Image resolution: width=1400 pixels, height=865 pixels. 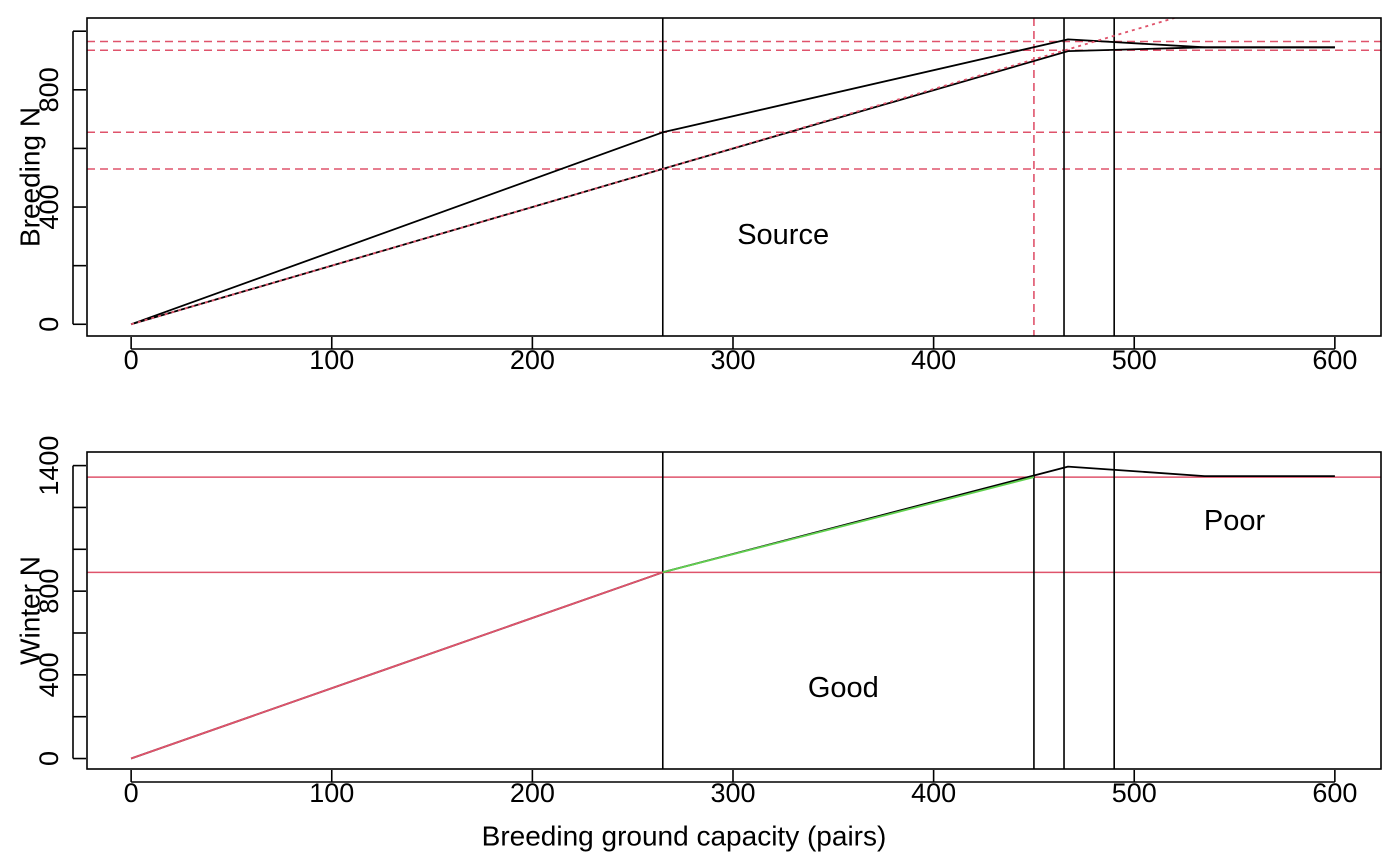 I want to click on annotation-source: Source, so click(x=783, y=235).